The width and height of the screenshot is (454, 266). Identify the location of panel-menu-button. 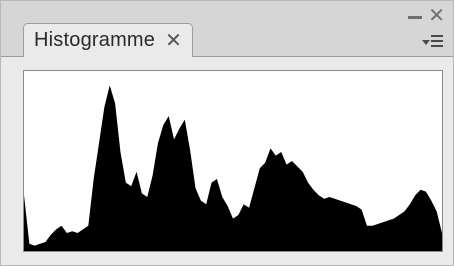
(432, 41).